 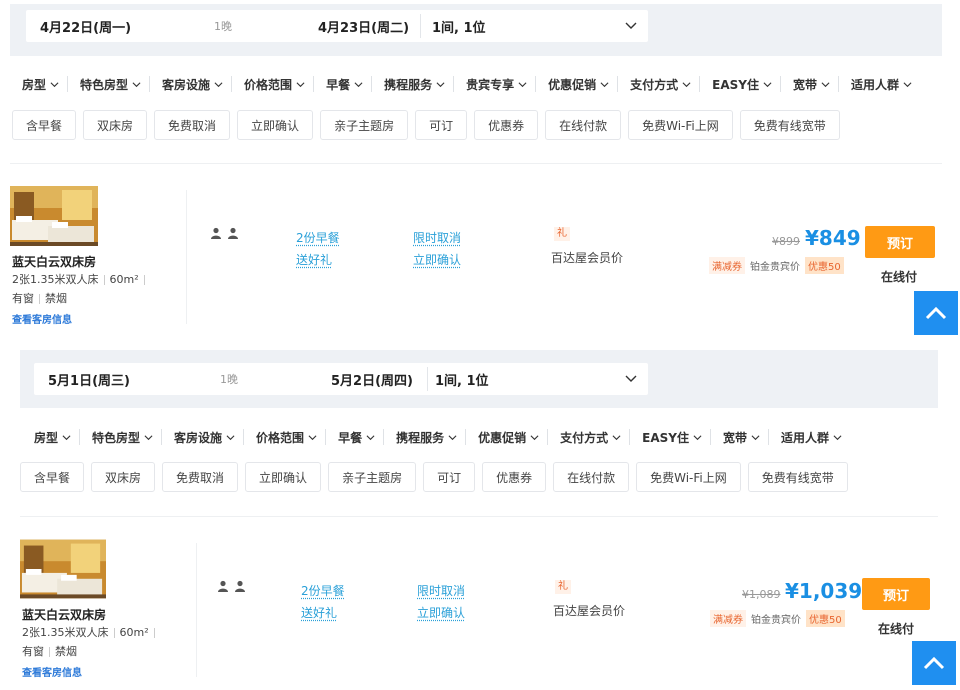 What do you see at coordinates (589, 610) in the screenshot?
I see `member-price-label: 百达屋会员价` at bounding box center [589, 610].